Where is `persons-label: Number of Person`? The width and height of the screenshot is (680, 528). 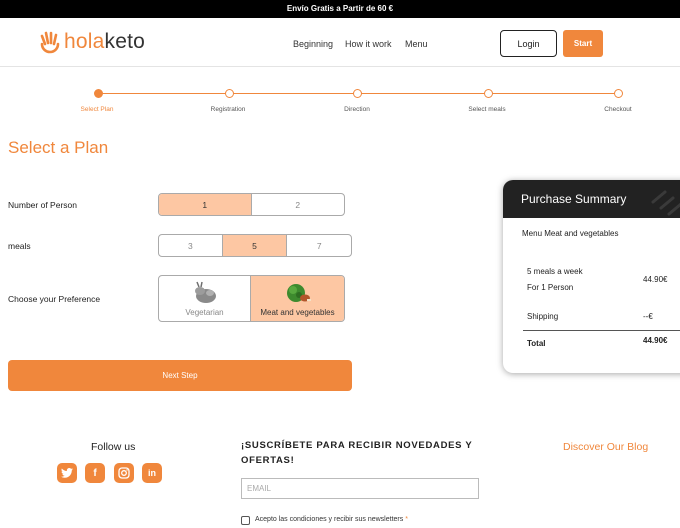
persons-label: Number of Person is located at coordinates (42, 205).